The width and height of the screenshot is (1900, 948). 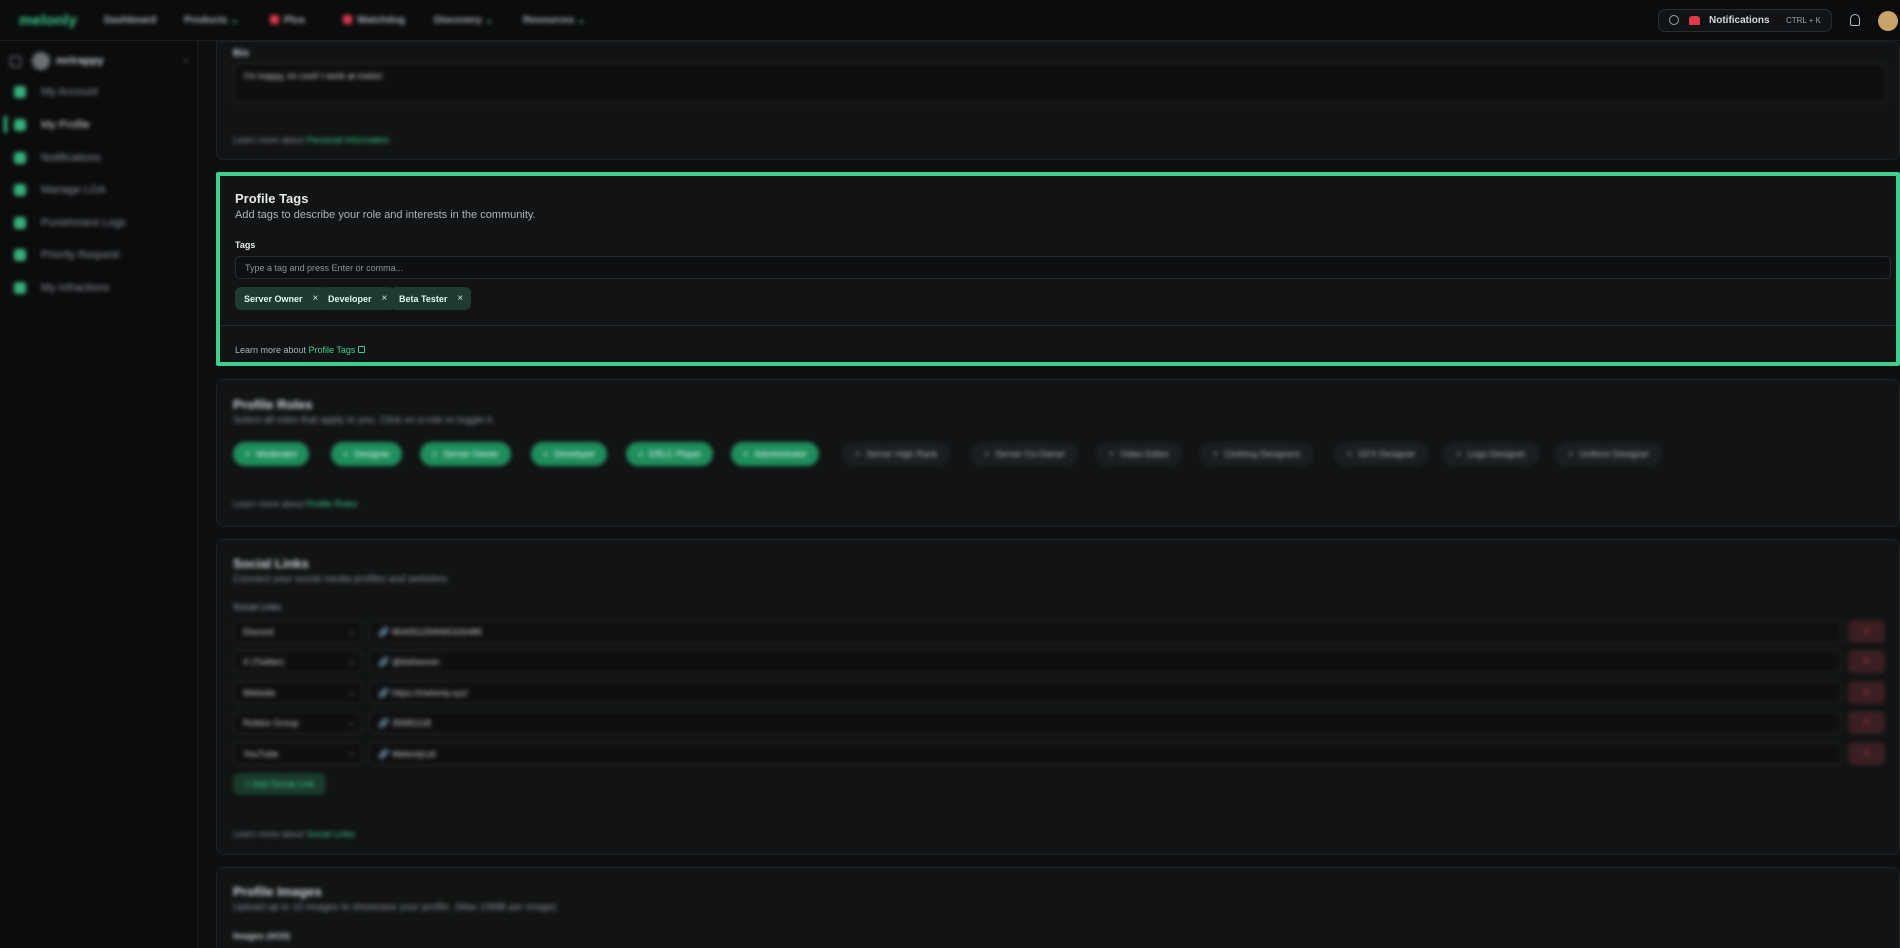 What do you see at coordinates (20, 255) in the screenshot?
I see `priority-icon` at bounding box center [20, 255].